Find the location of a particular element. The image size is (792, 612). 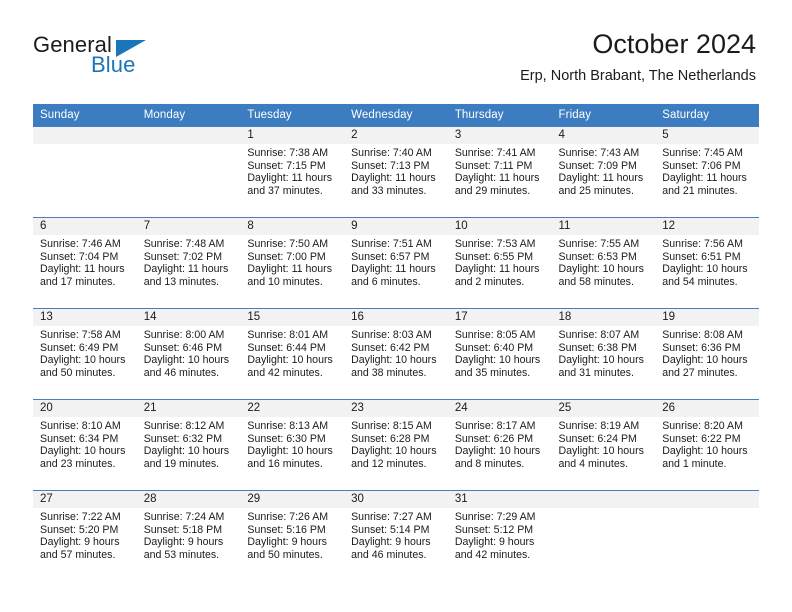

daylight-text-line2: and 29 minutes. is located at coordinates (492, 190).